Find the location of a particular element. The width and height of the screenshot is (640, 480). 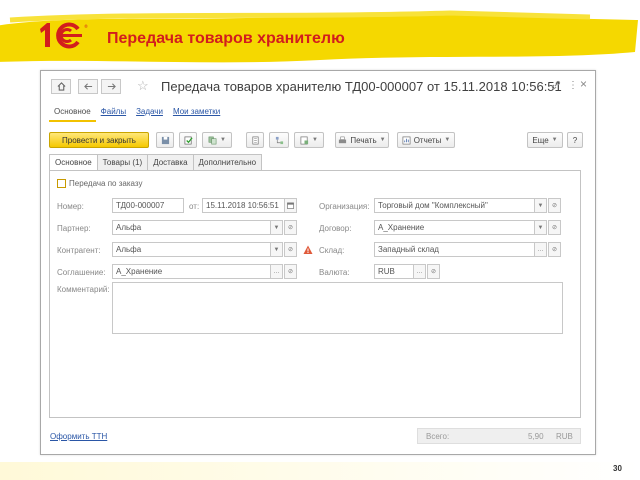

partner-open-button: ⊘ is located at coordinates (290, 227).